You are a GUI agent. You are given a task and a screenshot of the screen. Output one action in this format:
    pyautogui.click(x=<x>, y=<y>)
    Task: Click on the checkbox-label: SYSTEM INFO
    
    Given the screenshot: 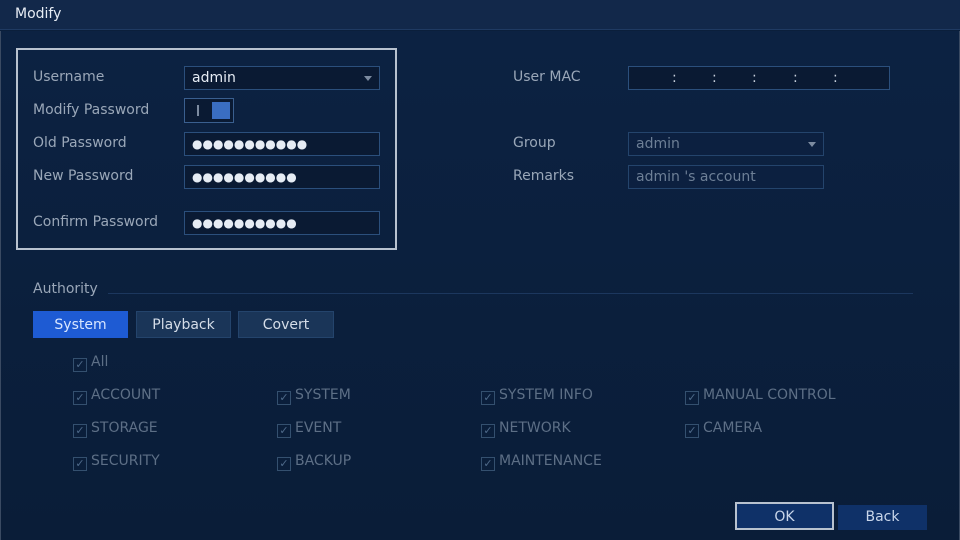 What is the action you would take?
    pyautogui.click(x=546, y=395)
    